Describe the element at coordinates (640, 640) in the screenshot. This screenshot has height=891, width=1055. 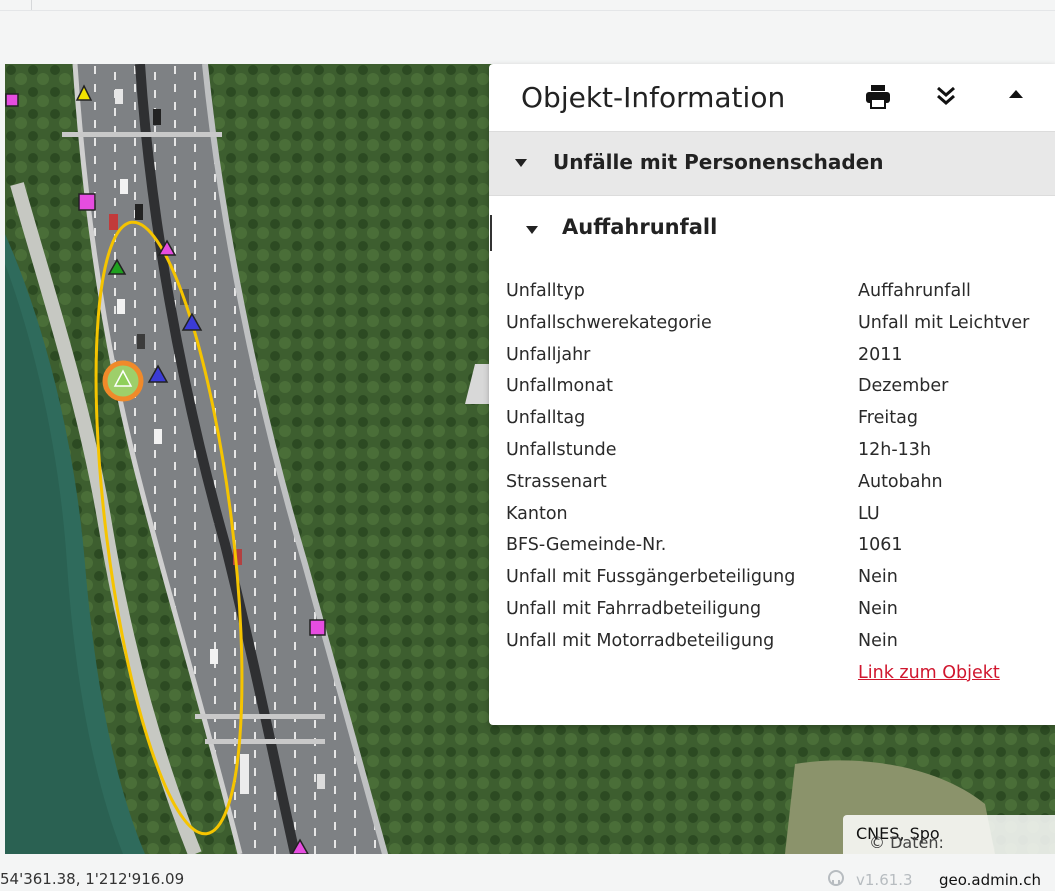
I see `attribute-key: Unfall mit Motorradbeteiligung` at that location.